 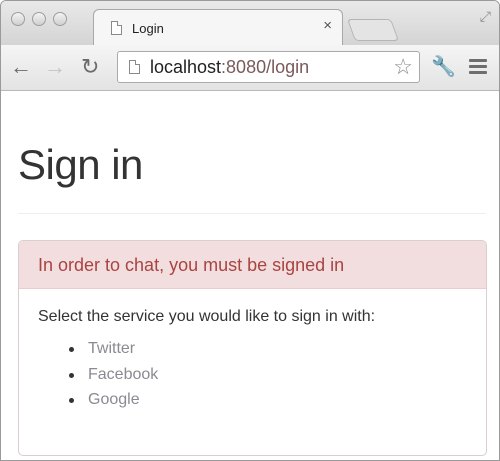 I want to click on maximize-window-button, so click(x=60, y=19).